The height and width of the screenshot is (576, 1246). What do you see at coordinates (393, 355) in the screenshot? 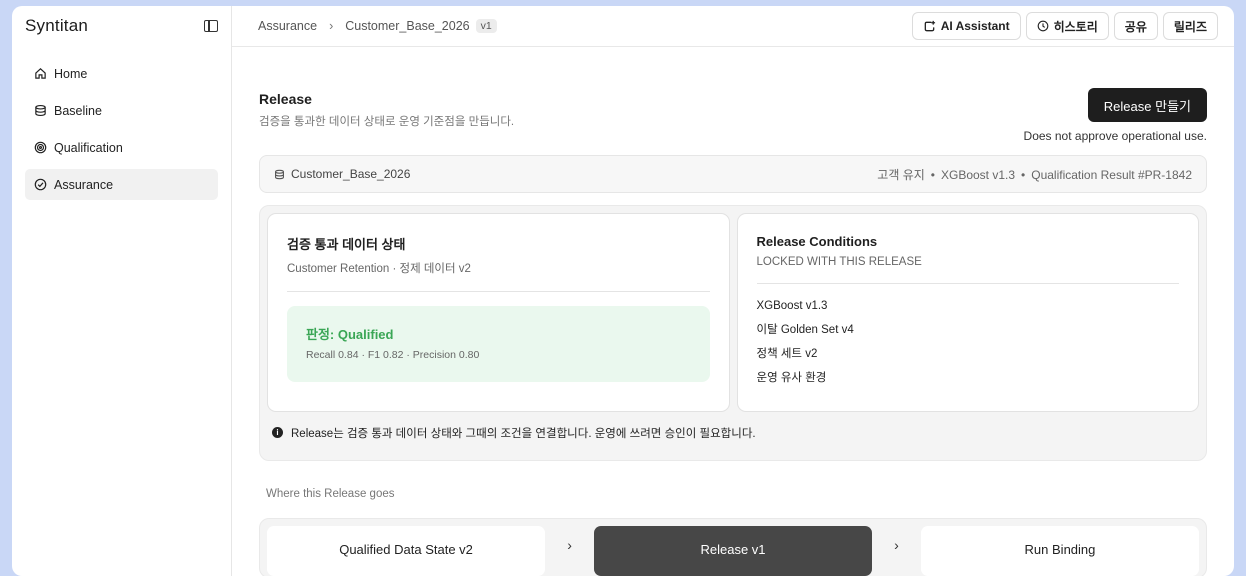
I see `verdict-metrics: Recall 0.84 · F1 0.82 · Precision 0.80` at bounding box center [393, 355].